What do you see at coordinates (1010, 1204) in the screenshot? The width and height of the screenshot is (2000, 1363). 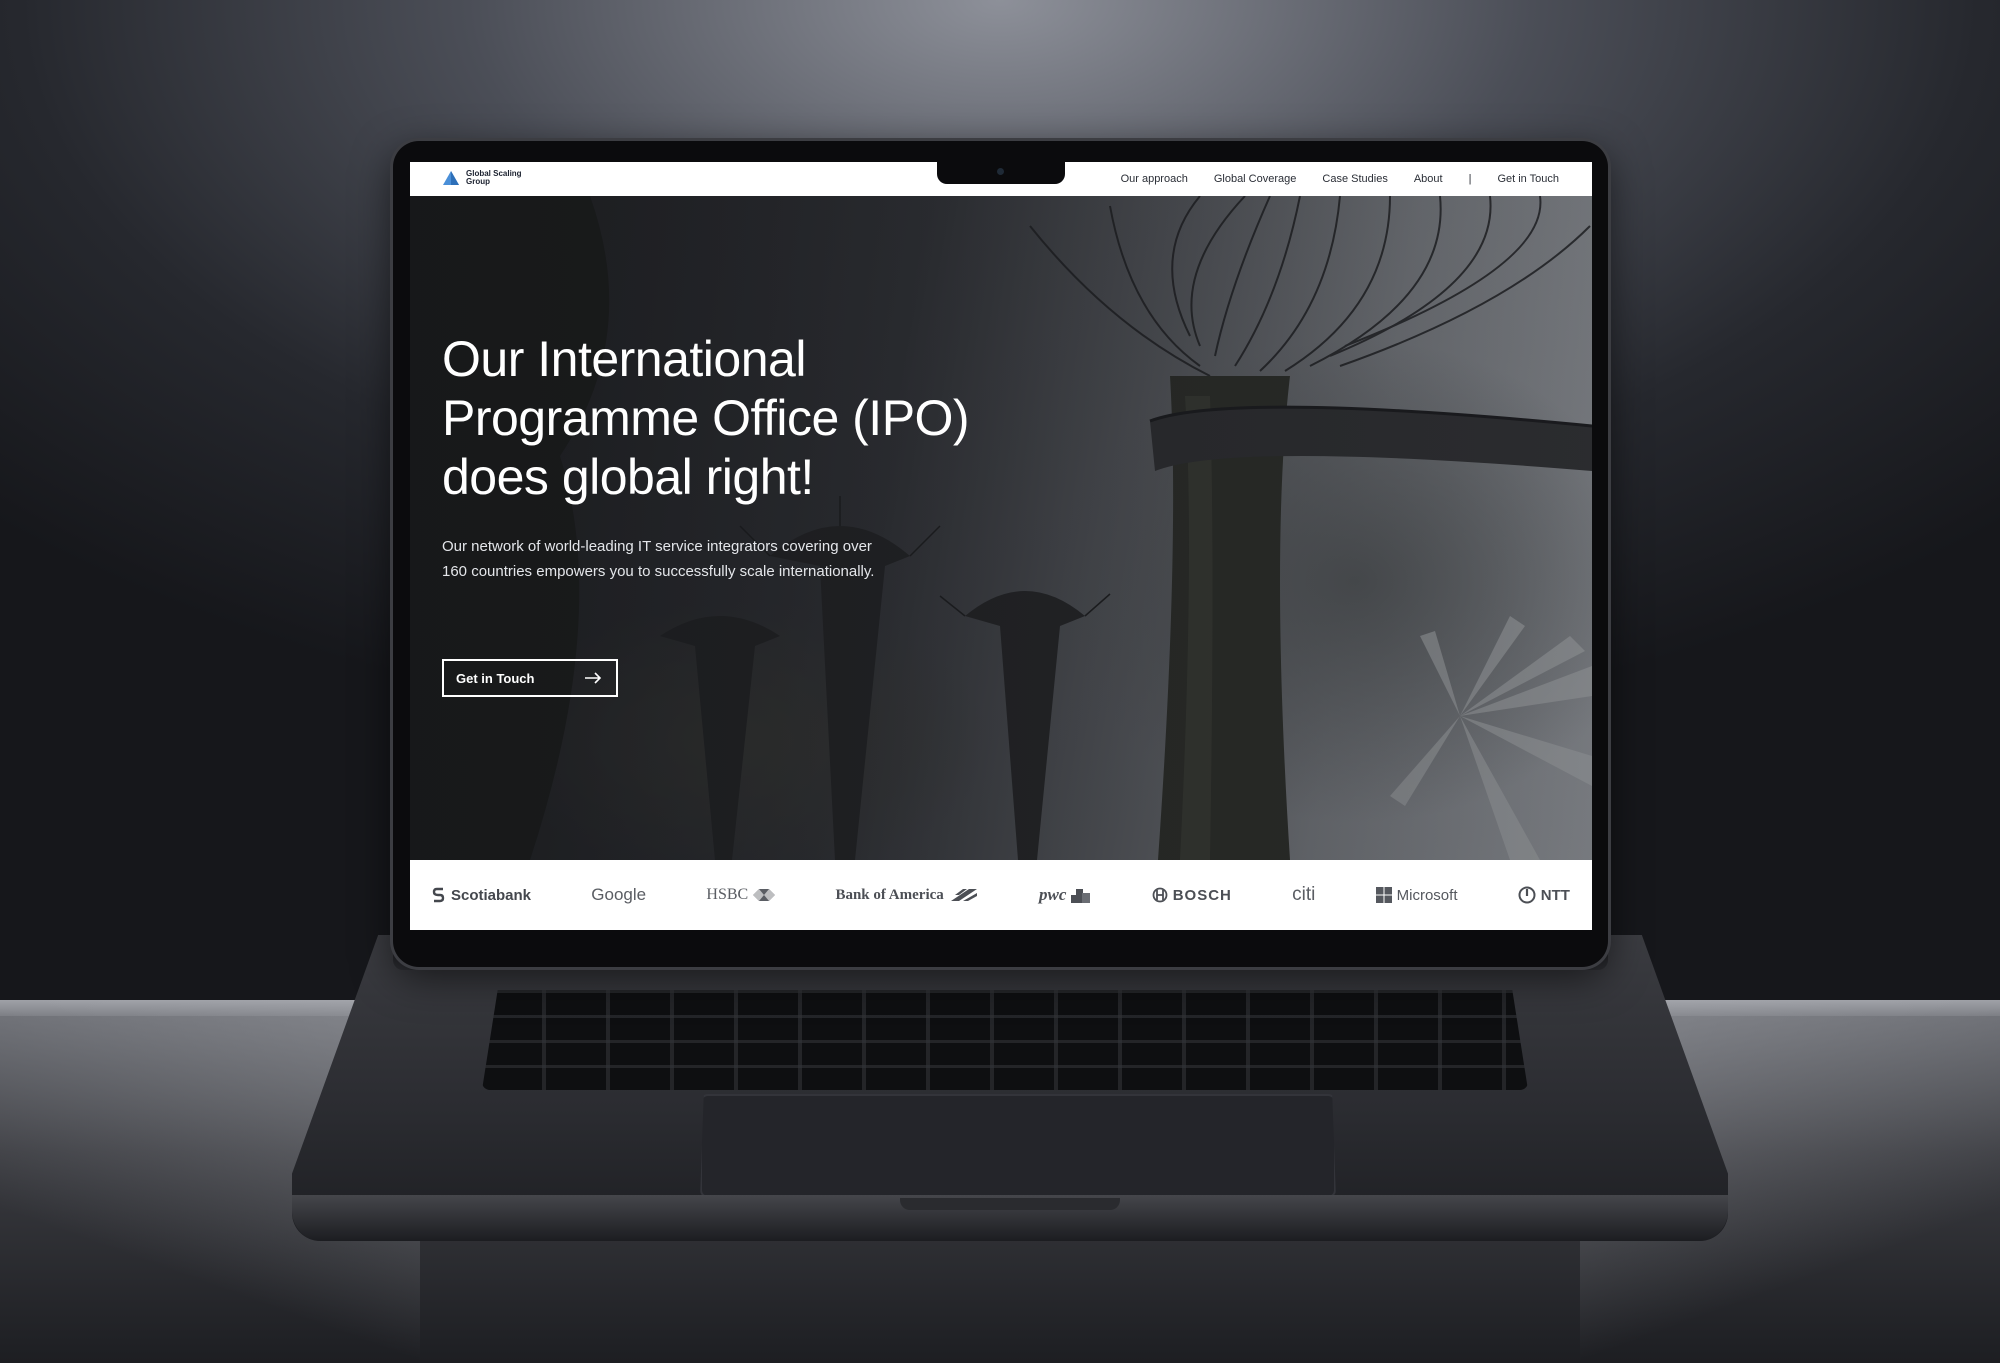 I see `laptop-lid-notch` at bounding box center [1010, 1204].